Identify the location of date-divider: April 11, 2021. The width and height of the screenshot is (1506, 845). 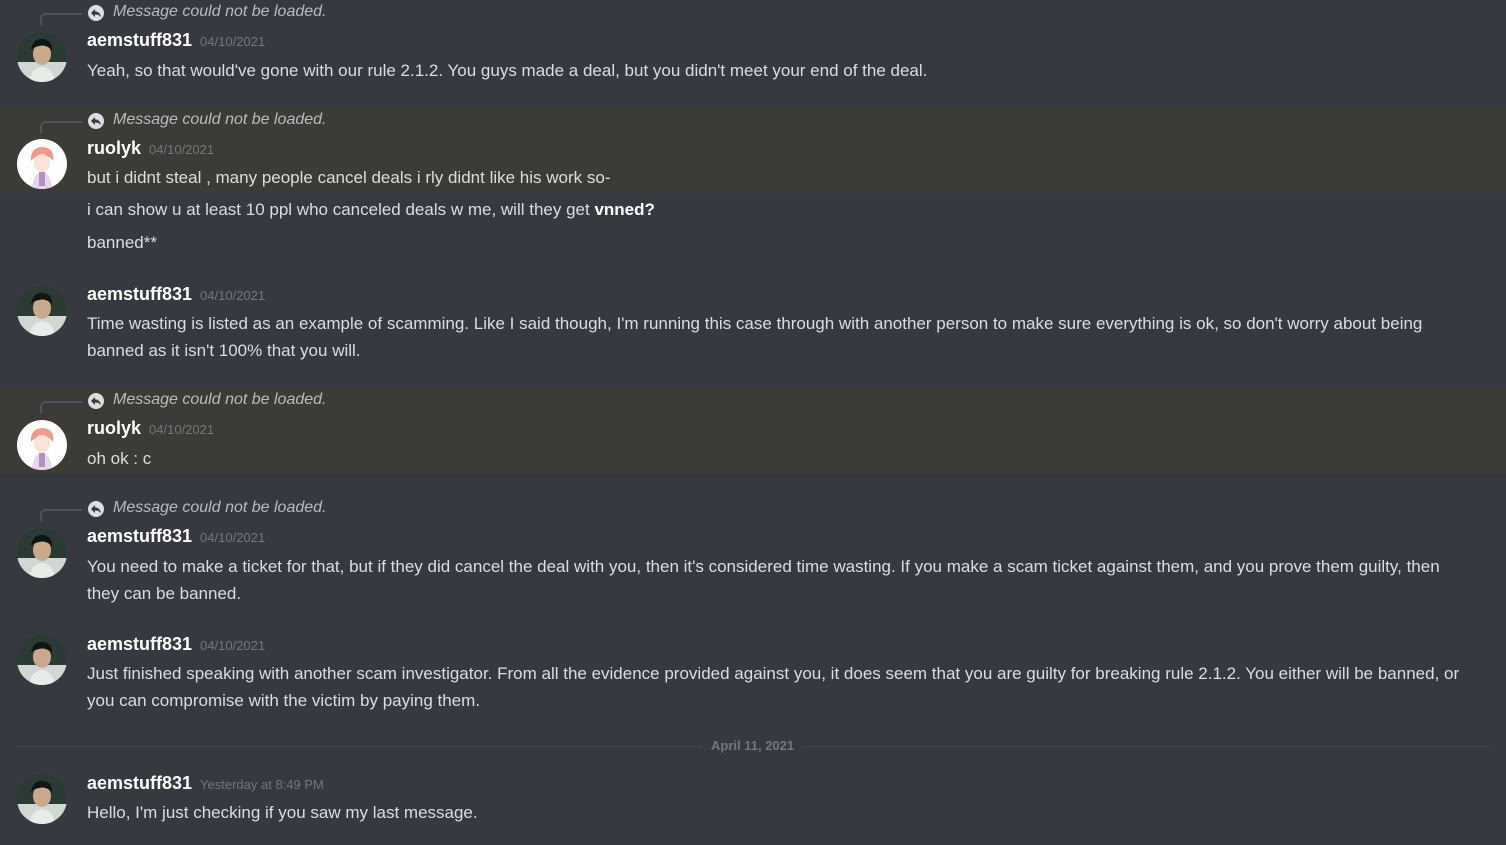
(753, 745).